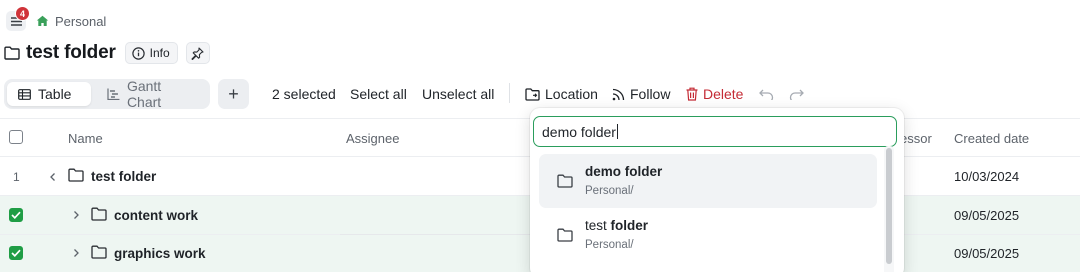 Image resolution: width=1080 pixels, height=272 pixels. What do you see at coordinates (138, 53) in the screenshot?
I see `info-icon` at bounding box center [138, 53].